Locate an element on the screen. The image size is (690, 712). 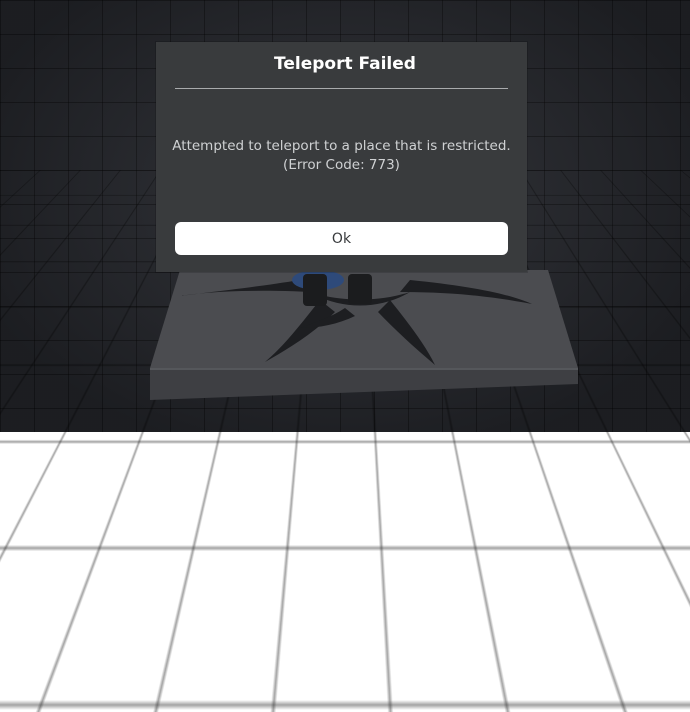
spawn-platform is located at coordinates (364, 335).